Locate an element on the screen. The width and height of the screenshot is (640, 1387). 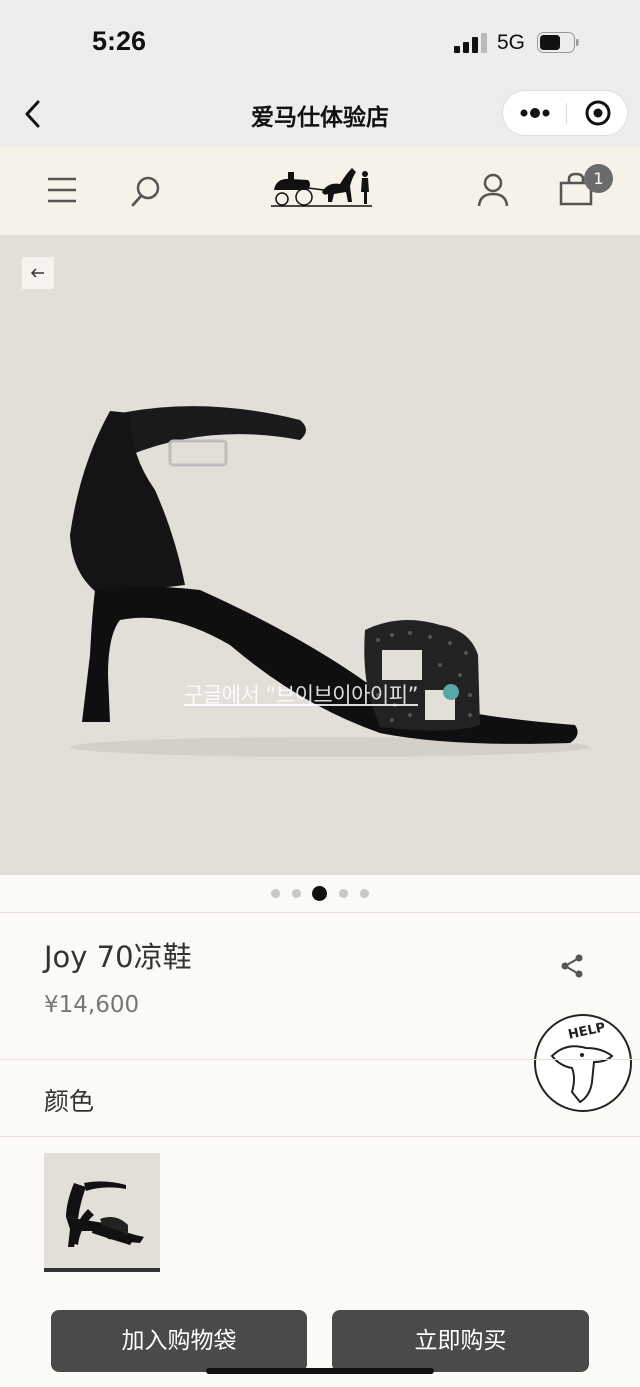
product-price: ¥14,600 is located at coordinates (92, 1005).